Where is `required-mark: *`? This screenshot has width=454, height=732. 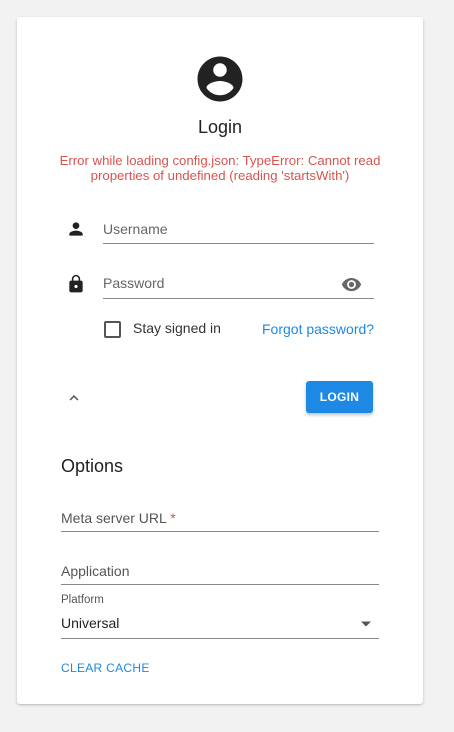
required-mark: * is located at coordinates (173, 518).